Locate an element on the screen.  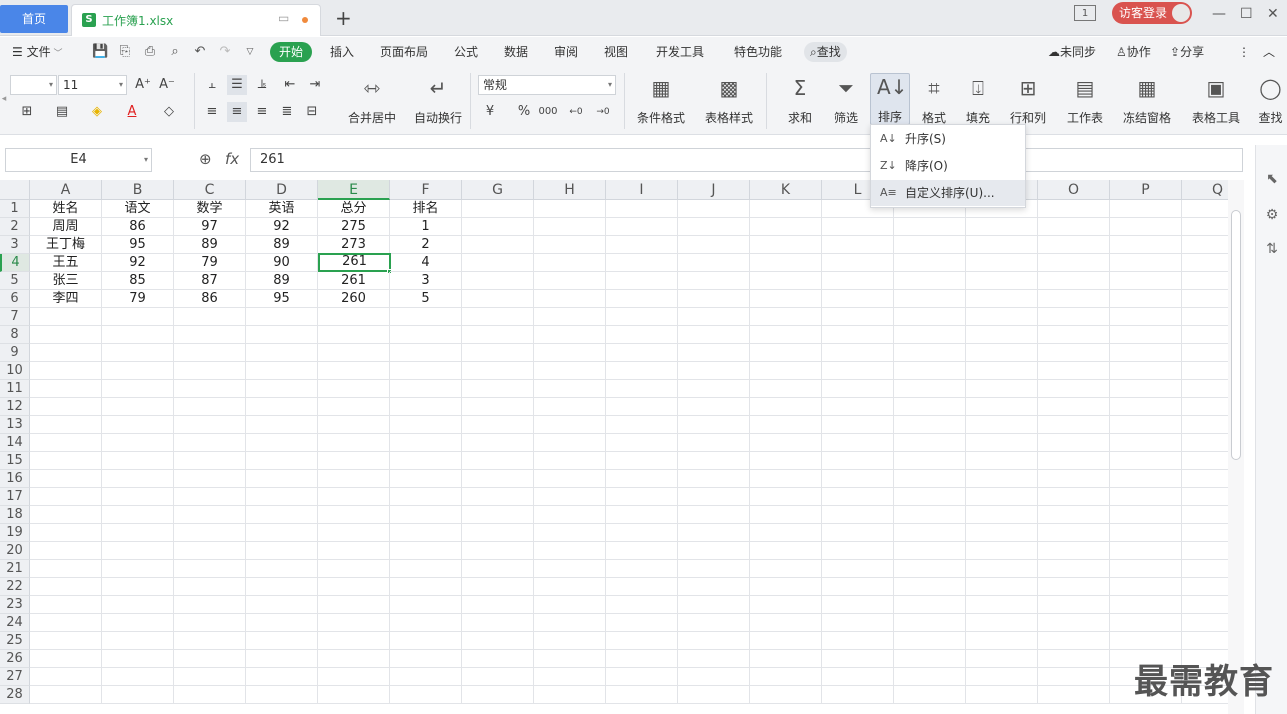
row-header: 7 is located at coordinates (15, 317).